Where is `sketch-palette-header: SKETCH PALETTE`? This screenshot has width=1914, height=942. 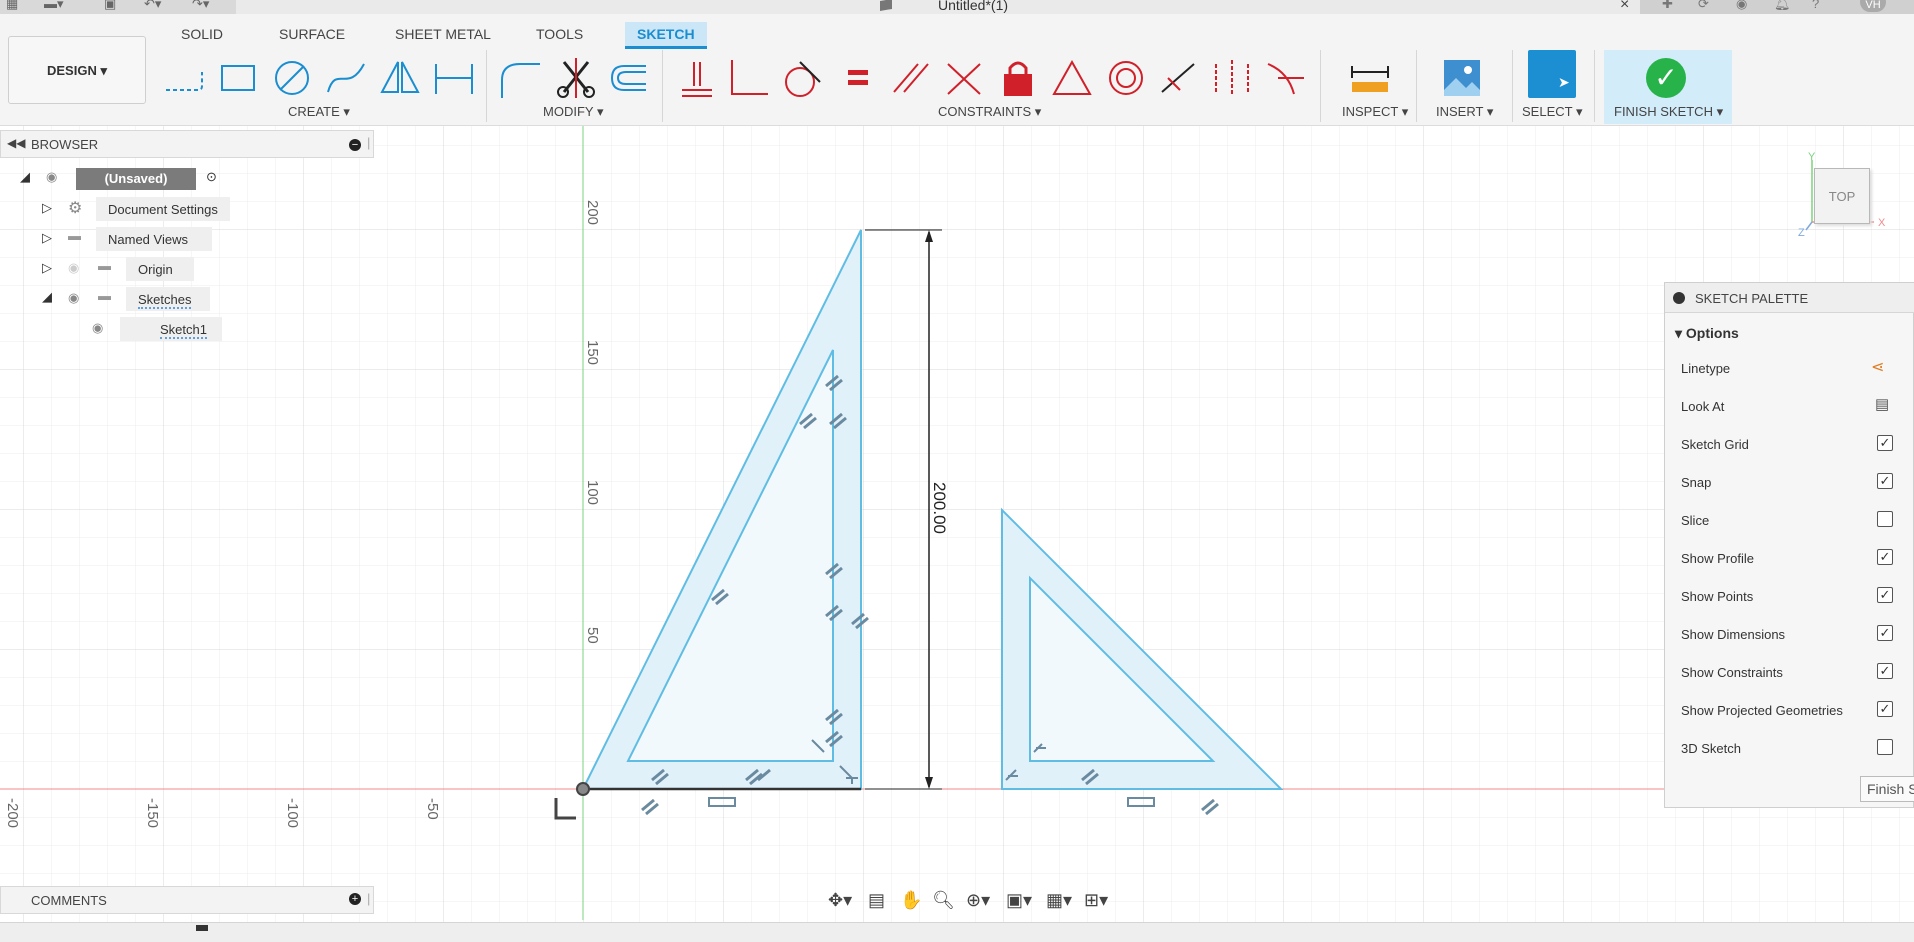 sketch-palette-header: SKETCH PALETTE is located at coordinates (1789, 298).